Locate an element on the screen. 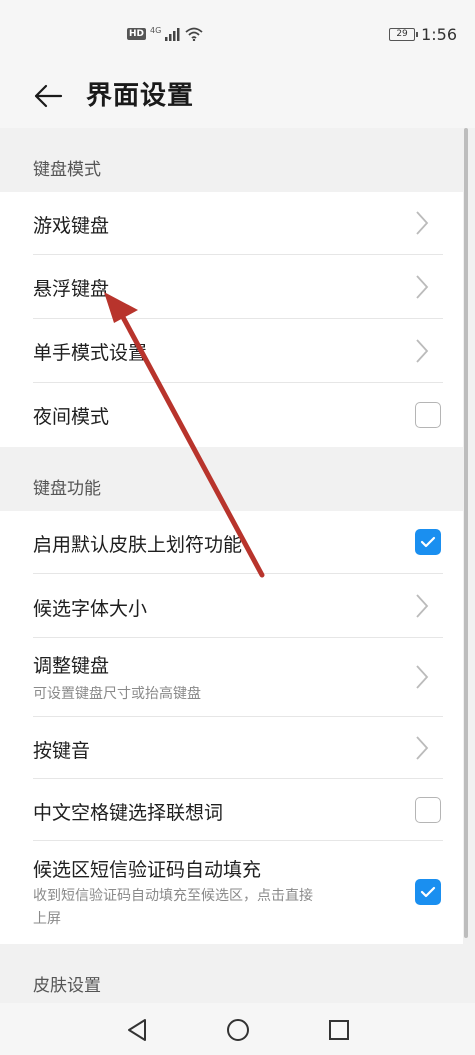  row-sublabel-line2: 上屏 is located at coordinates (47, 919).